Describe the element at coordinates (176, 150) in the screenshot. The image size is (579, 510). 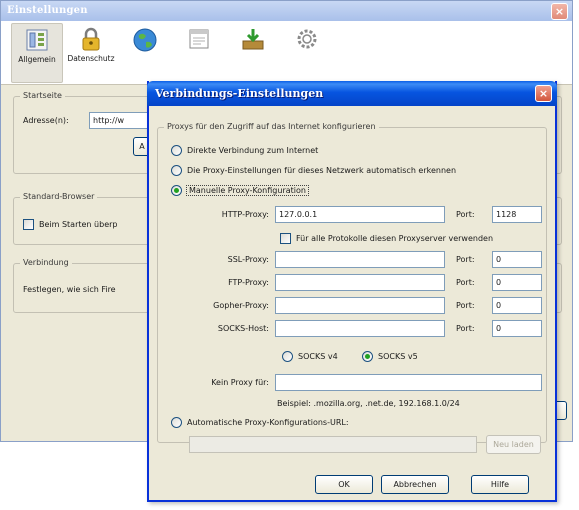
I see `direct-connection-radio` at that location.